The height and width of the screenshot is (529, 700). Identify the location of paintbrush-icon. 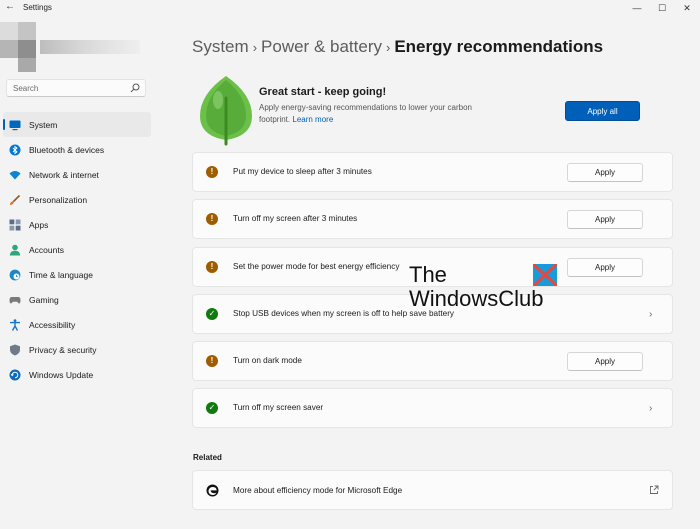
(15, 199).